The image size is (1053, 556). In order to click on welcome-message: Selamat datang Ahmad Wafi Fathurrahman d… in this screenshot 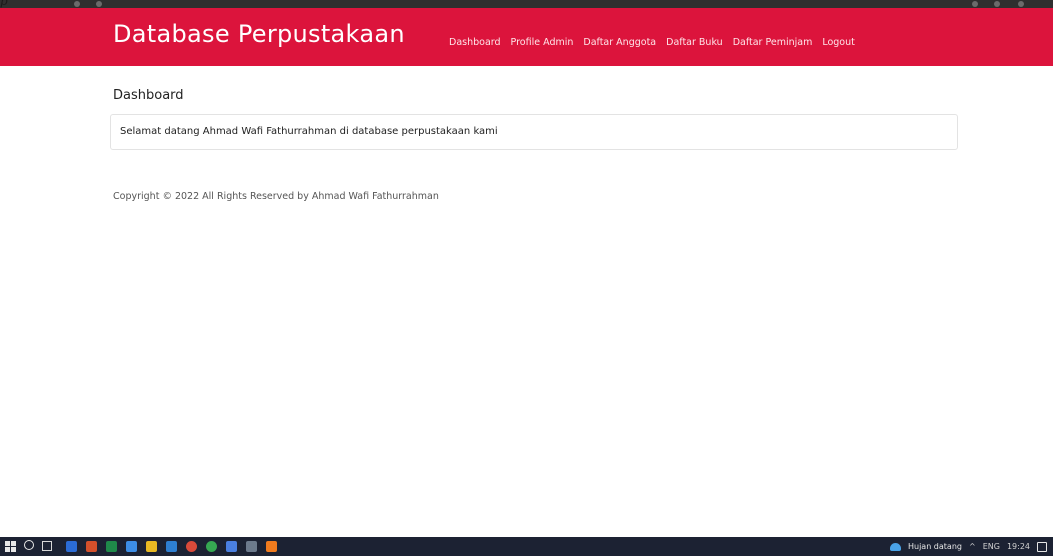, I will do `click(309, 131)`.